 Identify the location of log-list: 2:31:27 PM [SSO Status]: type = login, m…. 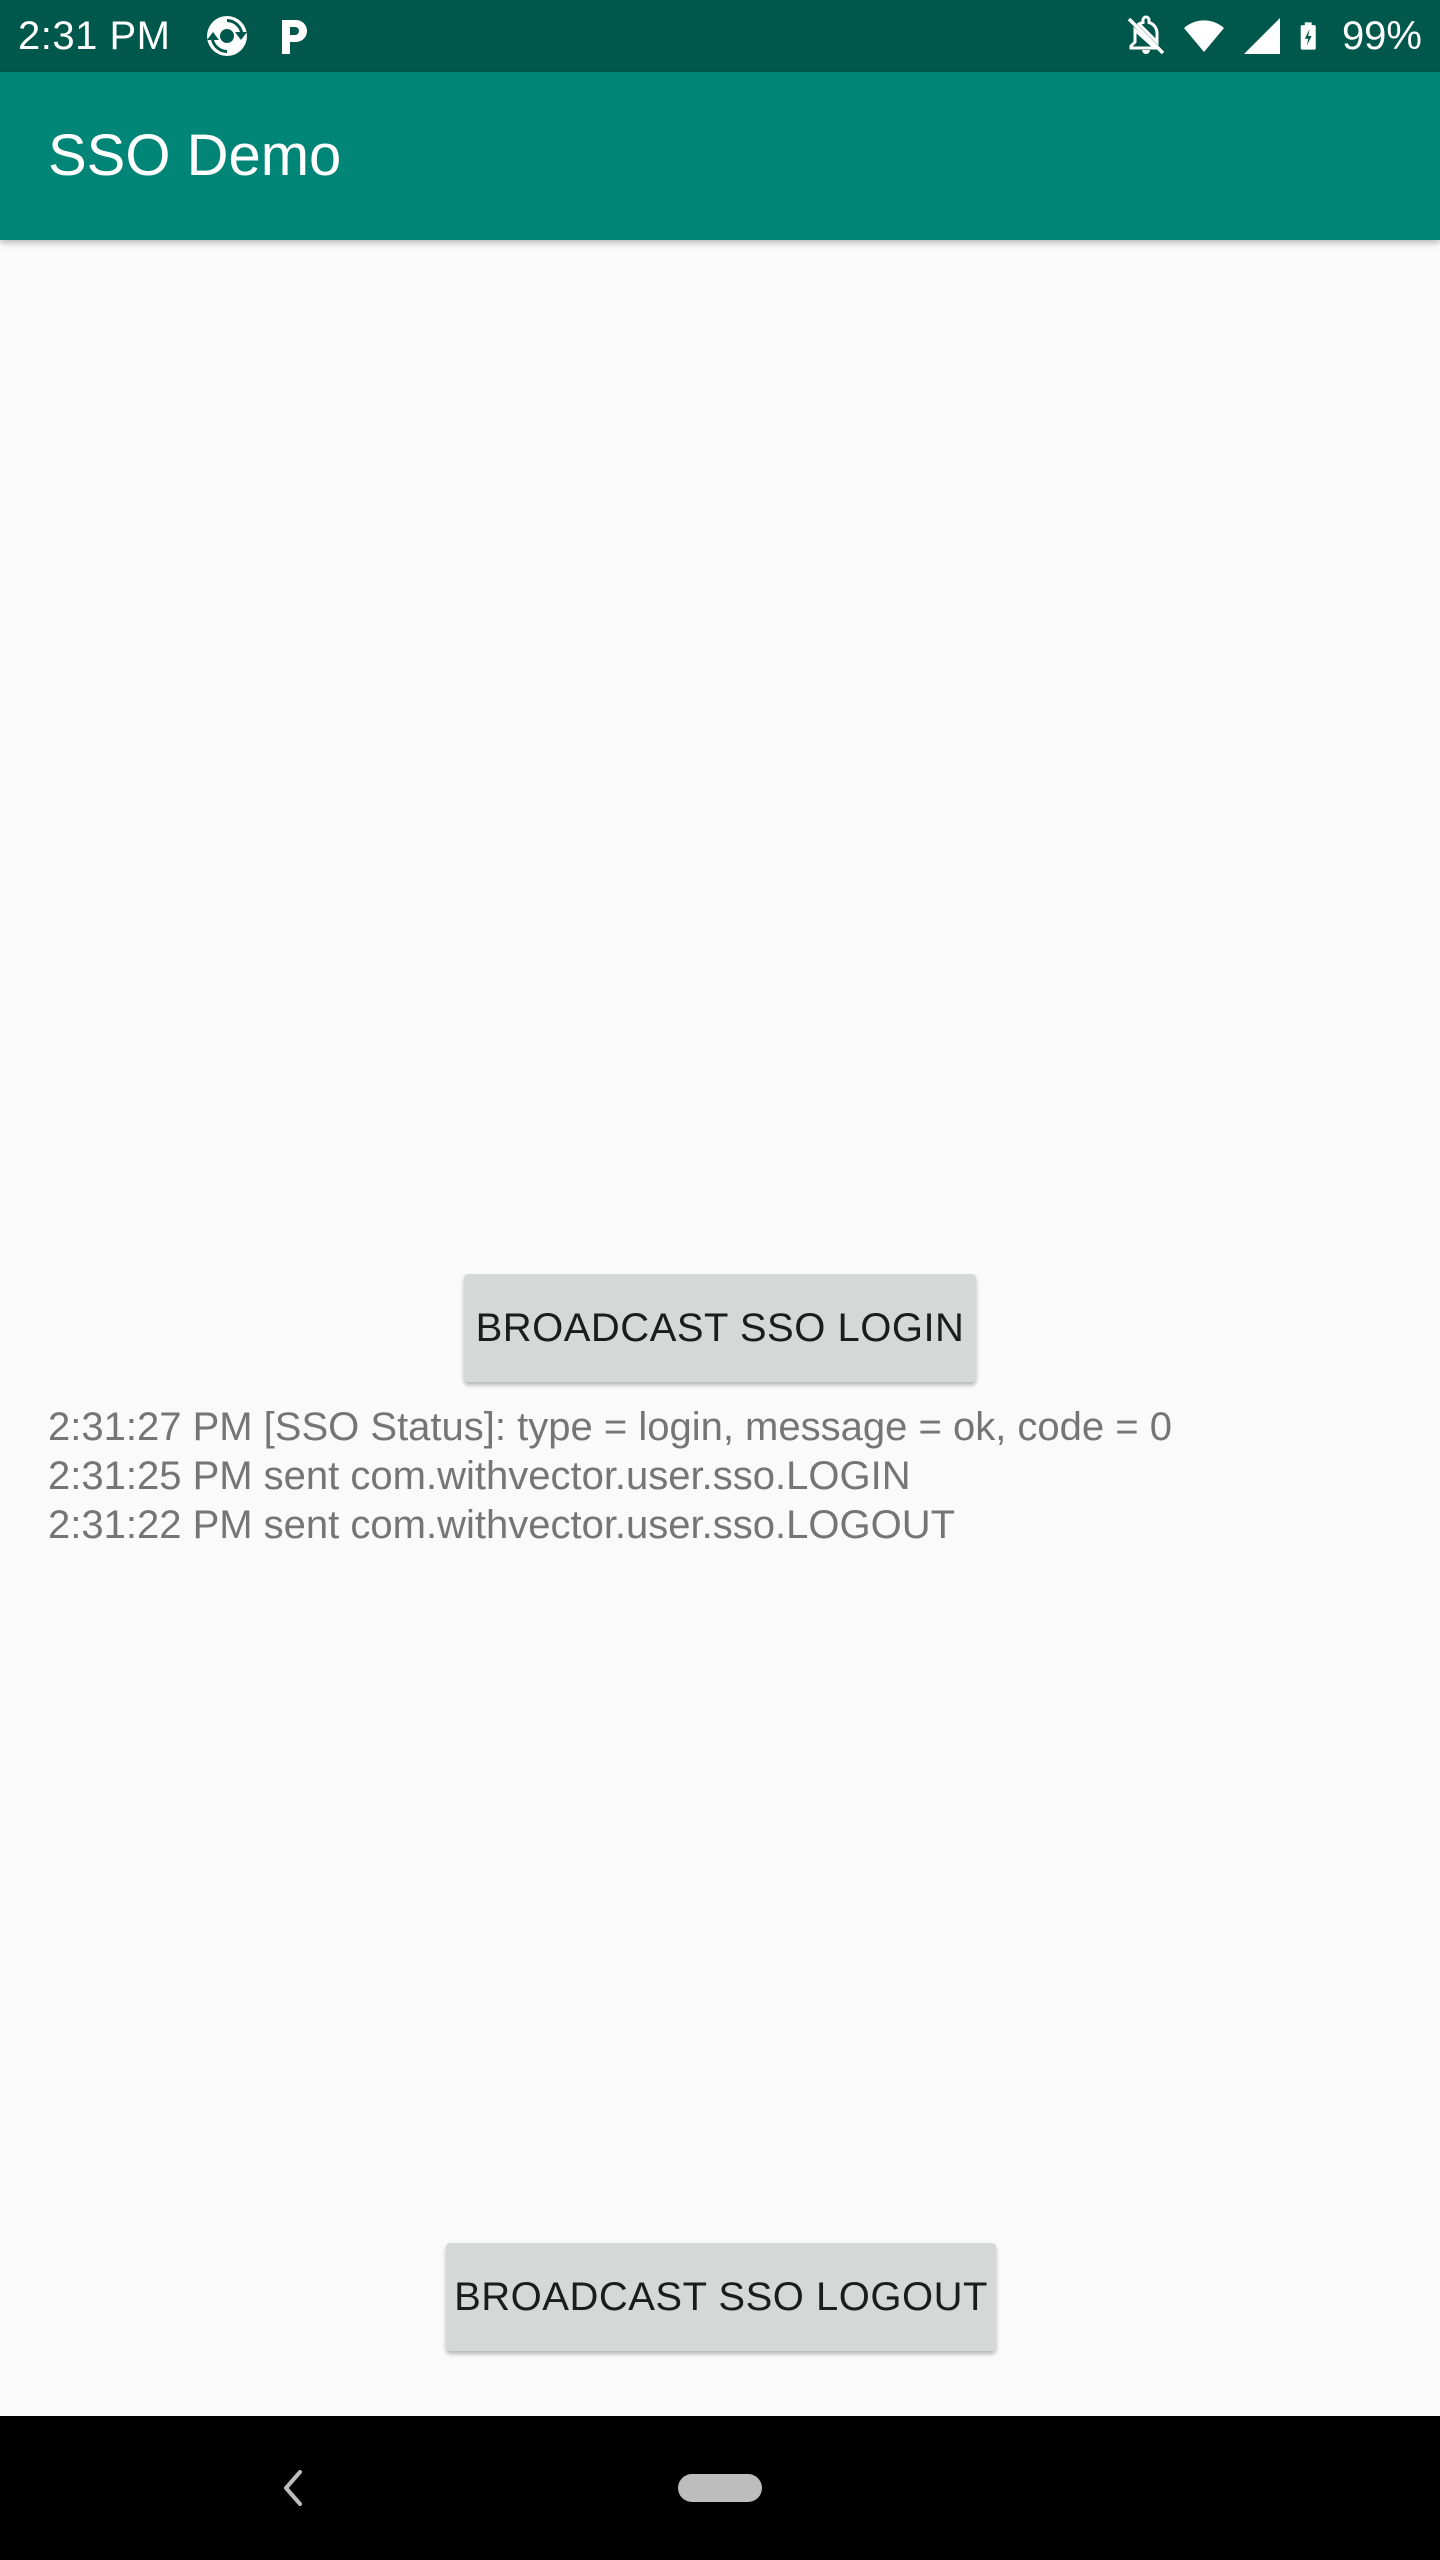
(718, 1476).